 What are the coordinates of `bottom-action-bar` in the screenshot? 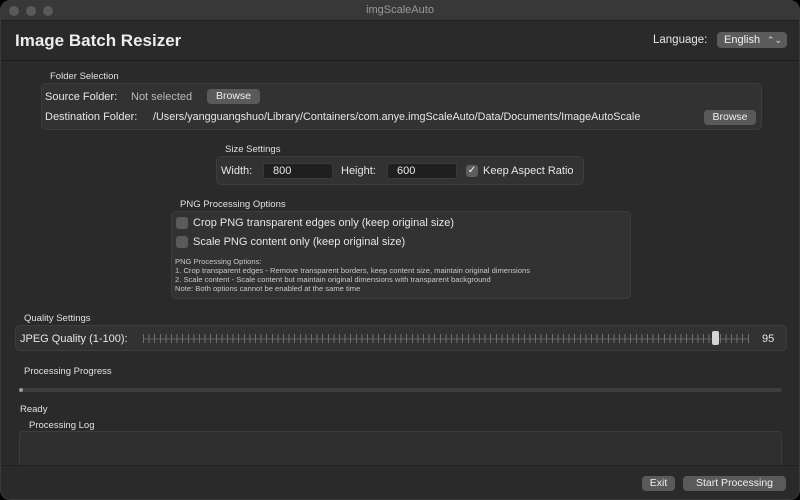 It's located at (400, 482).